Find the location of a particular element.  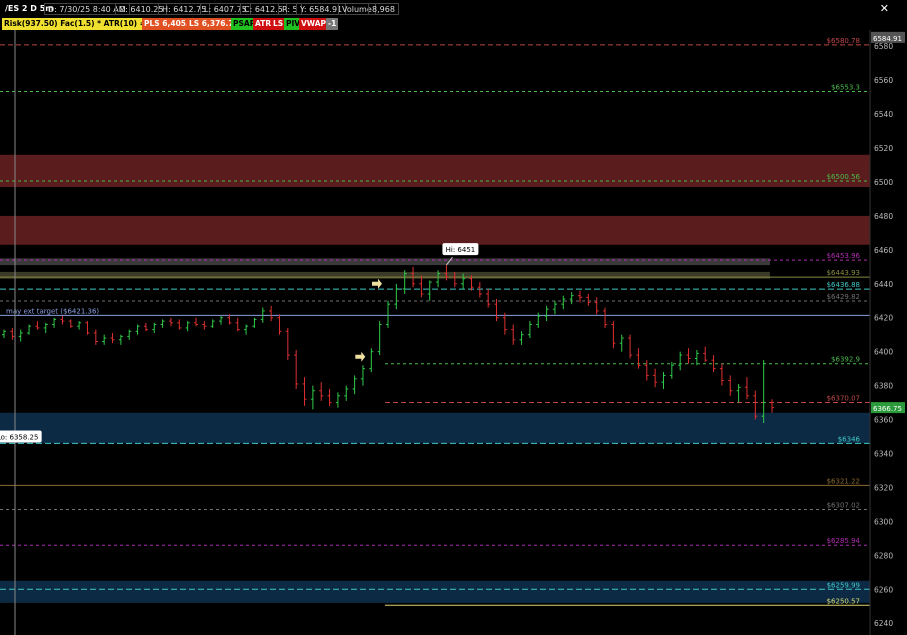

level-label-12: $6307.02 is located at coordinates (843, 505).